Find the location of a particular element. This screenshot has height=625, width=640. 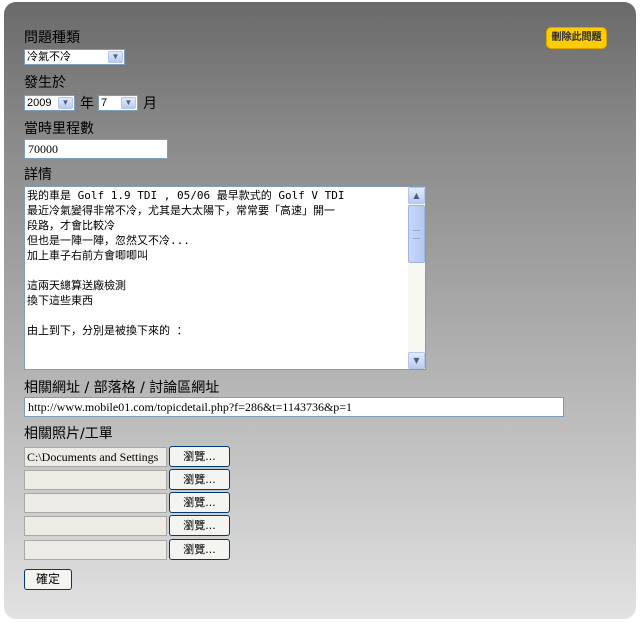

month-select: 7 ▼ is located at coordinates (118, 103).